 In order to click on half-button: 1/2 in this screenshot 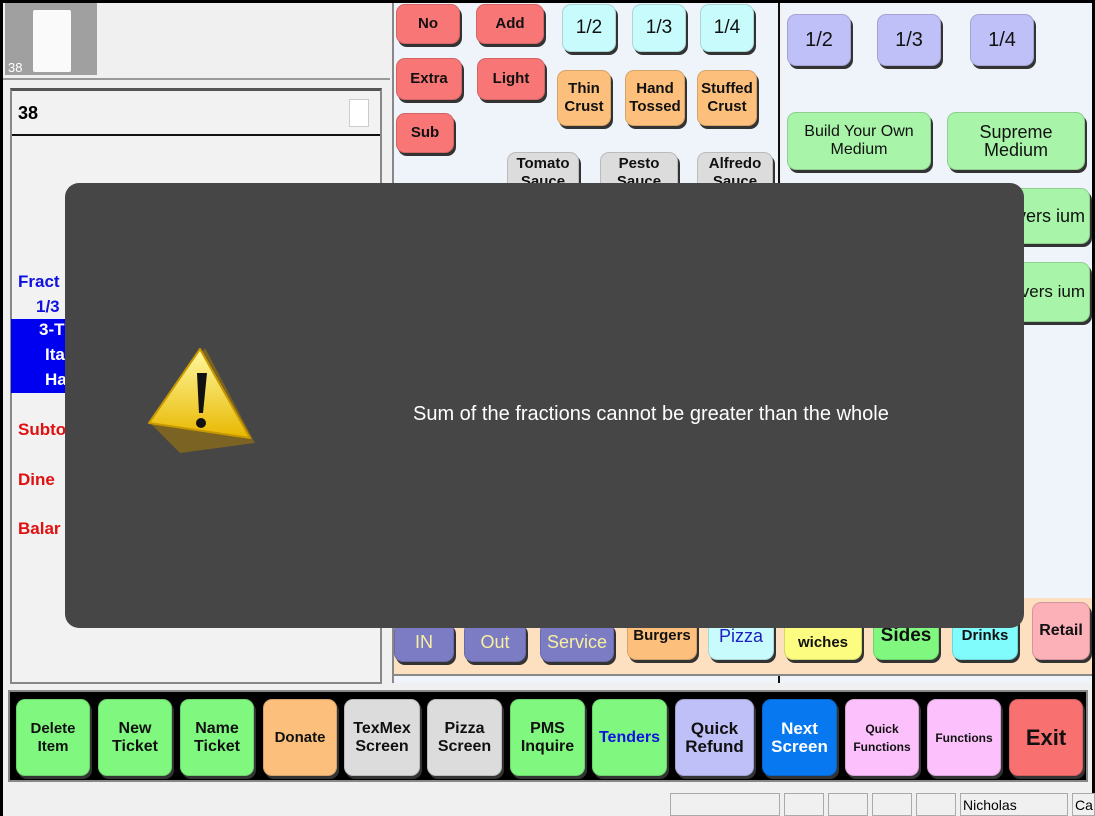, I will do `click(589, 28)`.